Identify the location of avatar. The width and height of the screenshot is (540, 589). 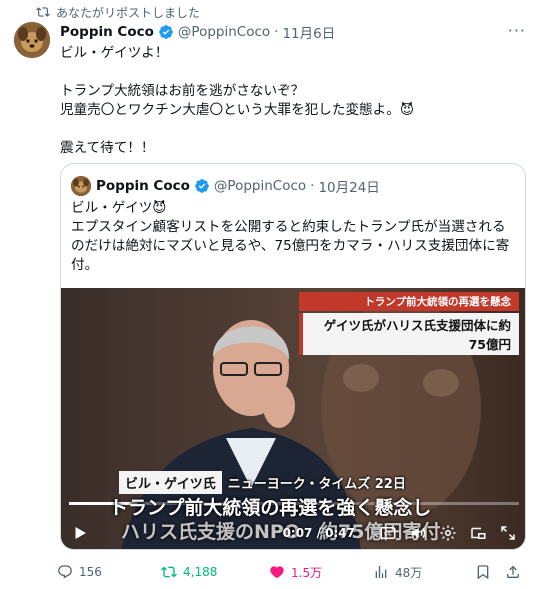
(32, 40).